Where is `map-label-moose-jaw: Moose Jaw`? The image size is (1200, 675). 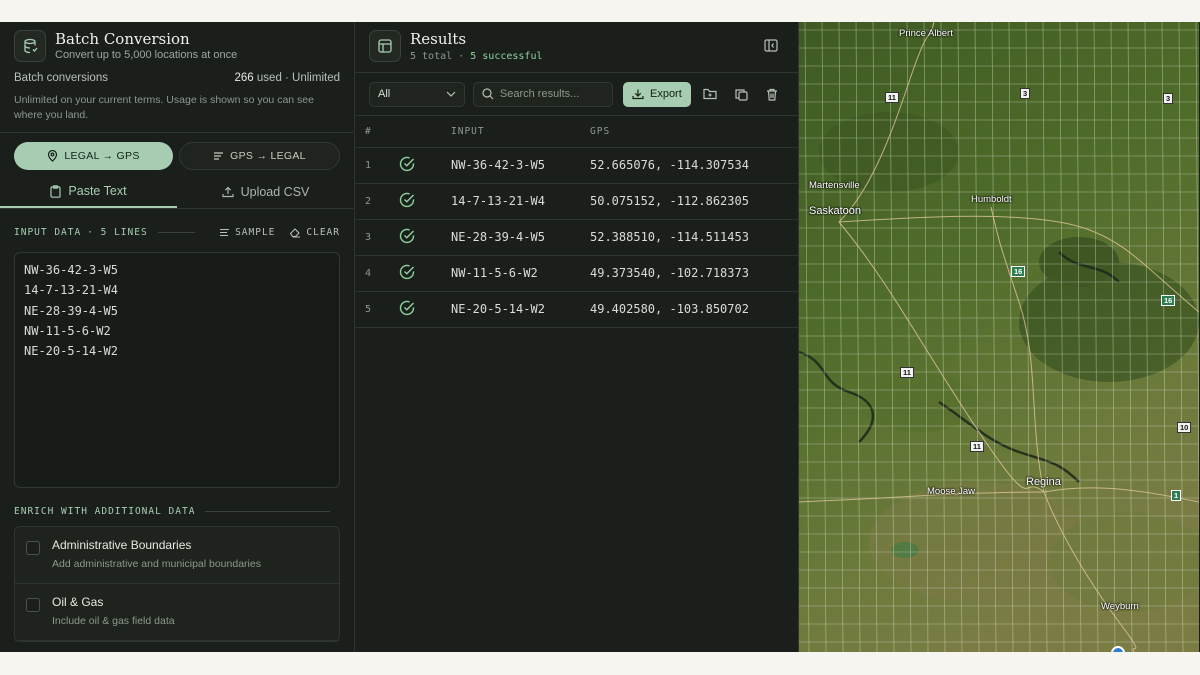
map-label-moose-jaw: Moose Jaw is located at coordinates (951, 491).